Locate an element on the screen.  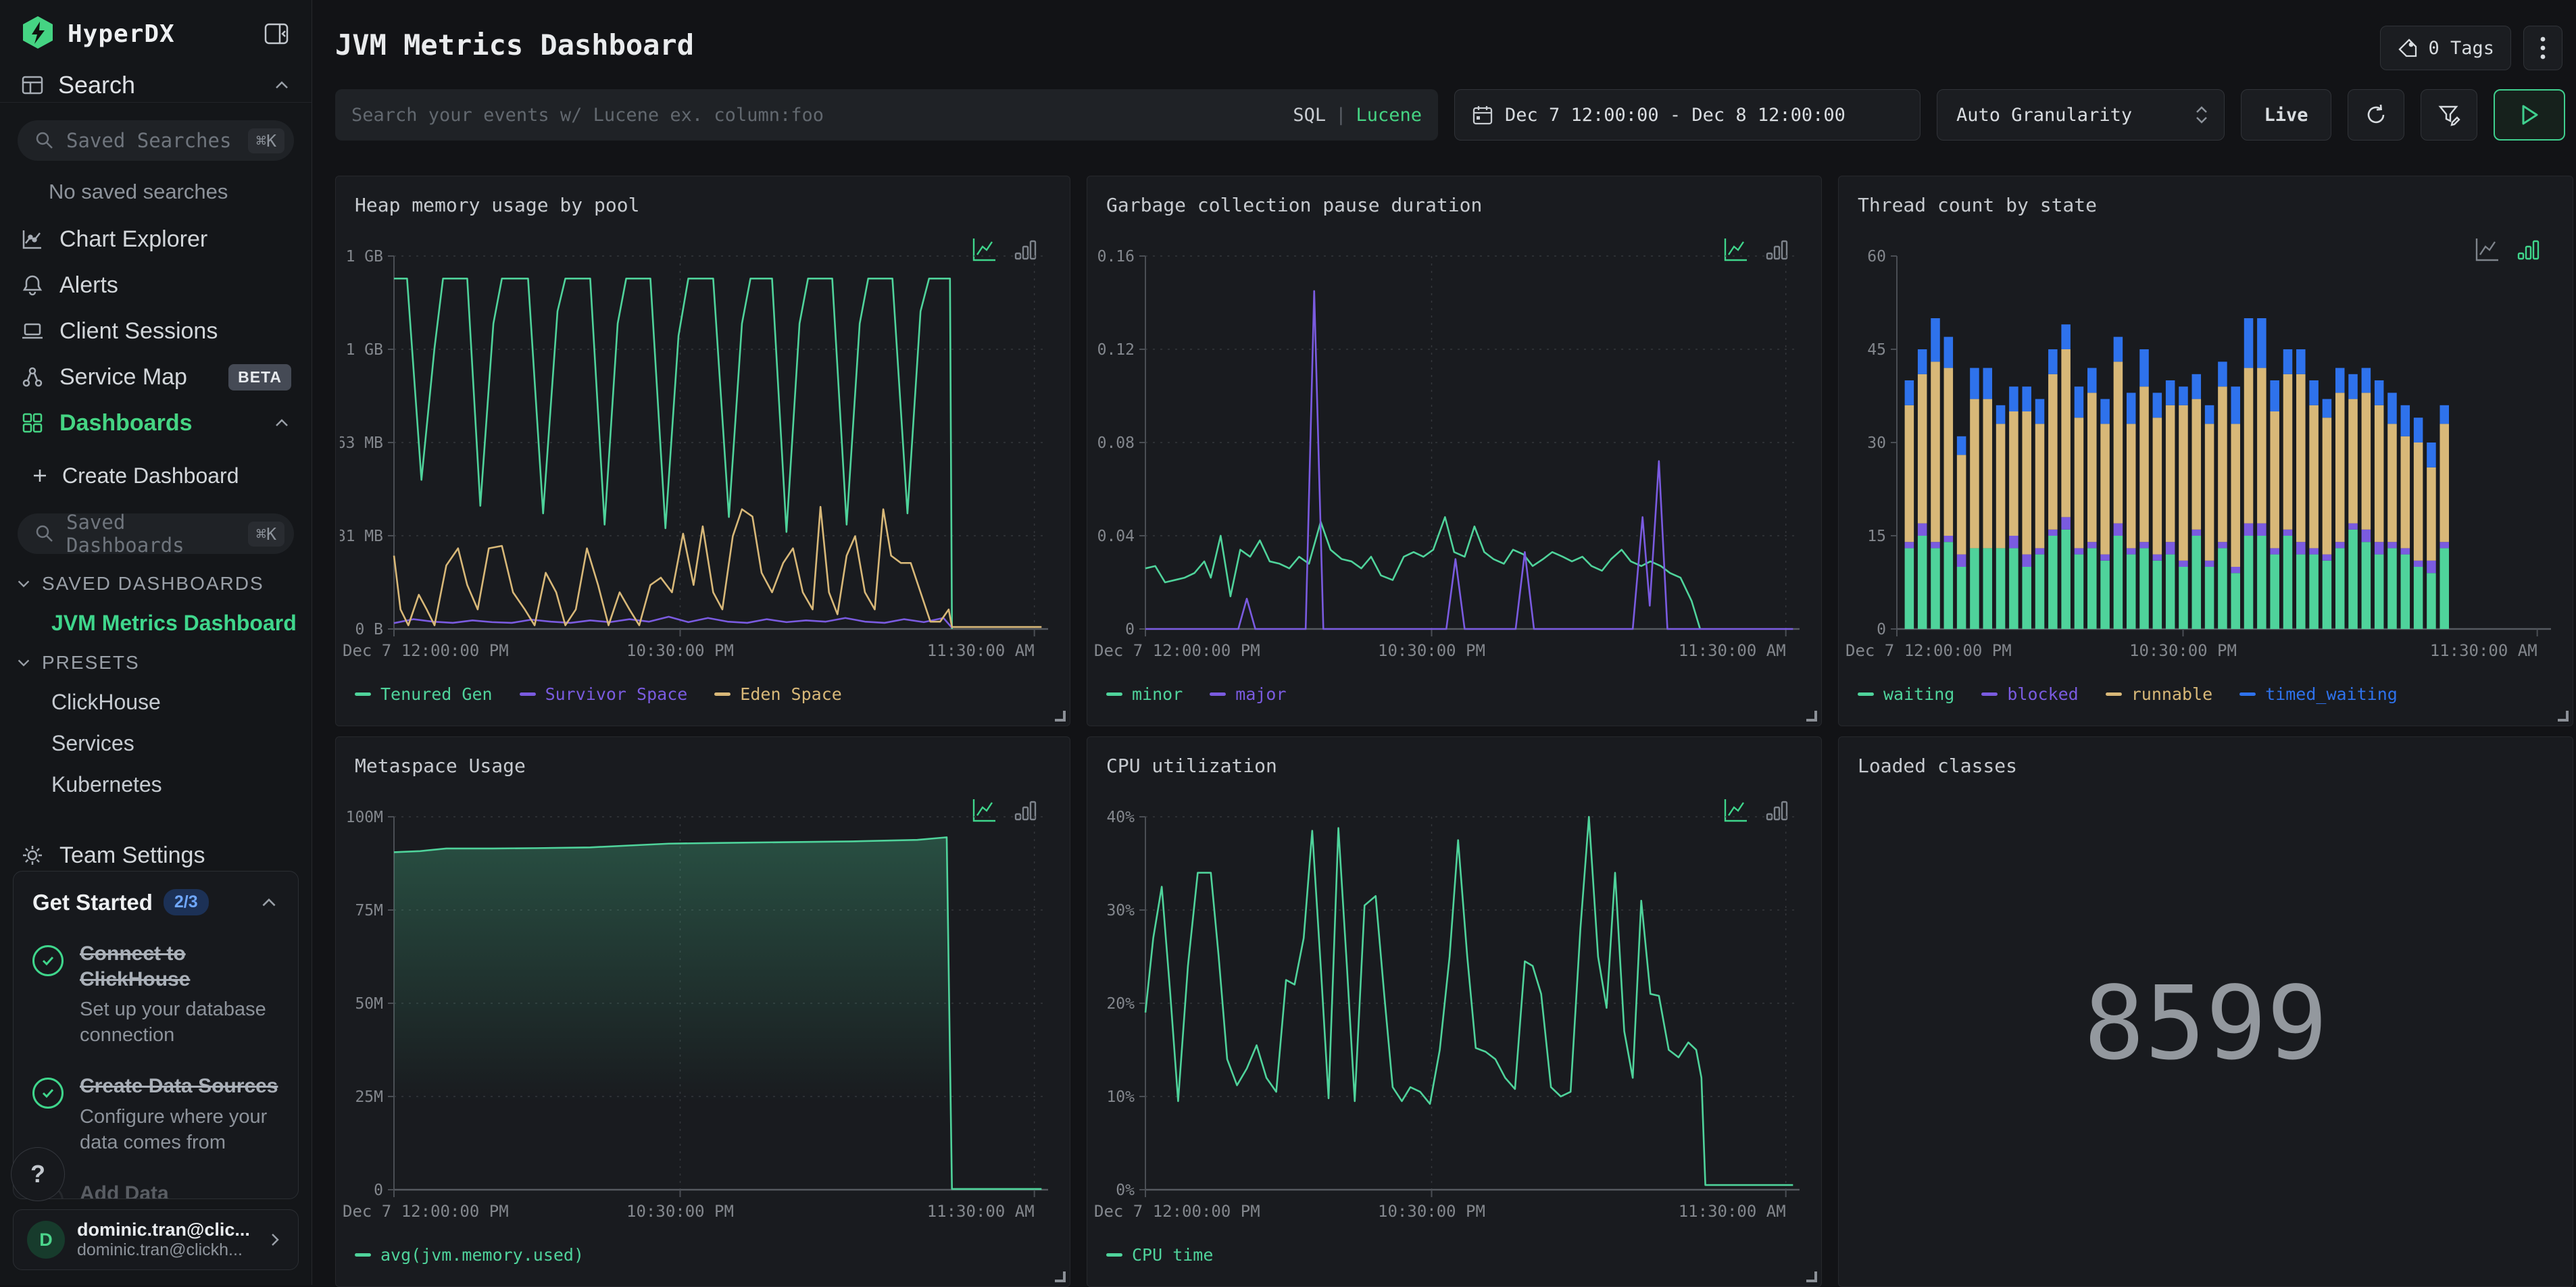
svg-text: 381 MB is located at coordinates (362, 536).